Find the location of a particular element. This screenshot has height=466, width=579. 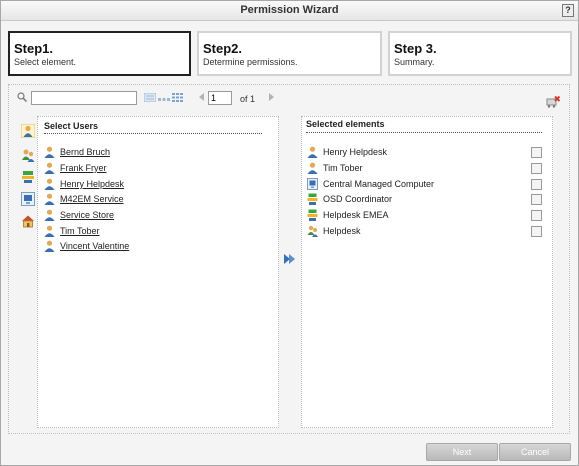

role-type-icon is located at coordinates (28, 155).